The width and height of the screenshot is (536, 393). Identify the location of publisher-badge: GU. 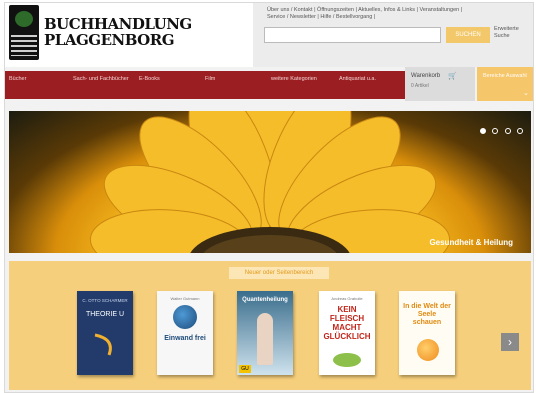
(245, 369).